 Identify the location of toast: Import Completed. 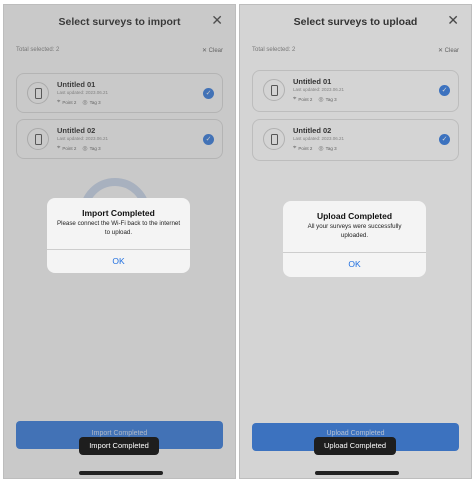
(119, 446).